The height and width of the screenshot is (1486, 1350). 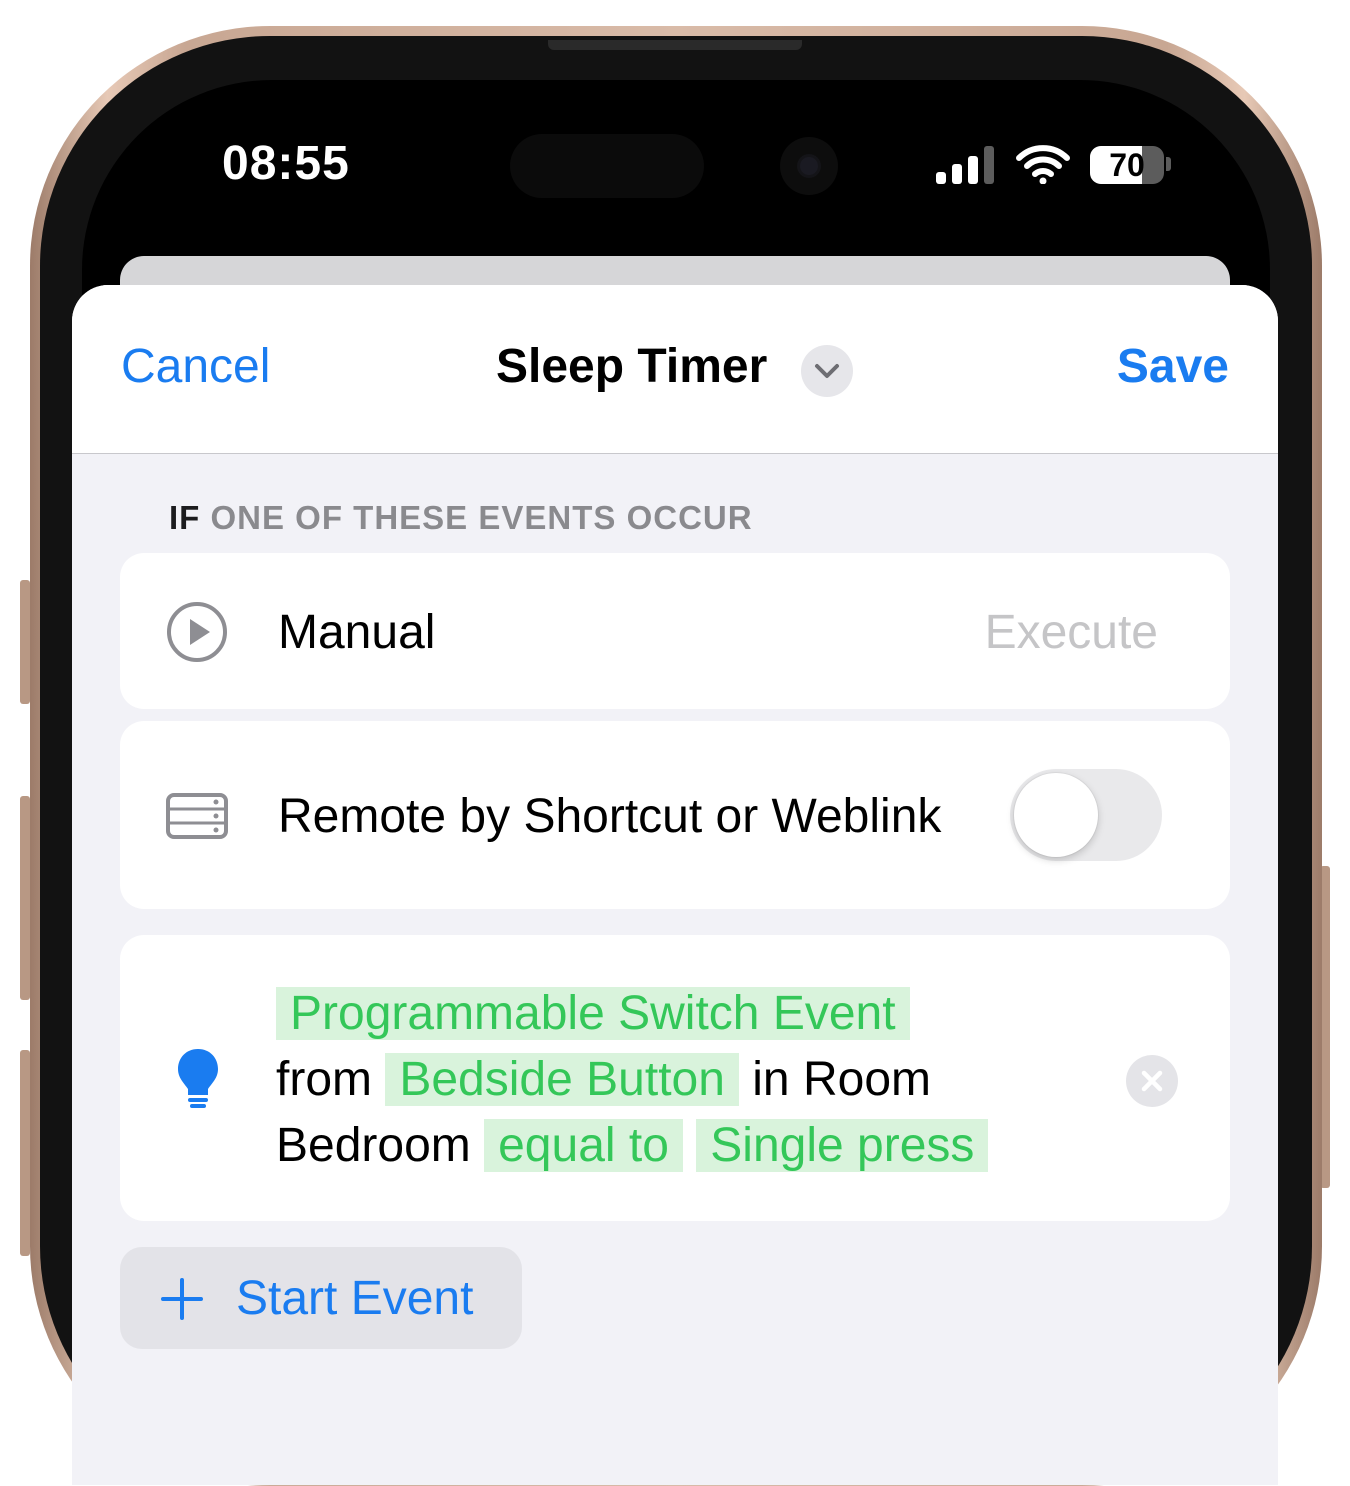 What do you see at coordinates (562, 1079) in the screenshot?
I see `device-token: Bedside Button` at bounding box center [562, 1079].